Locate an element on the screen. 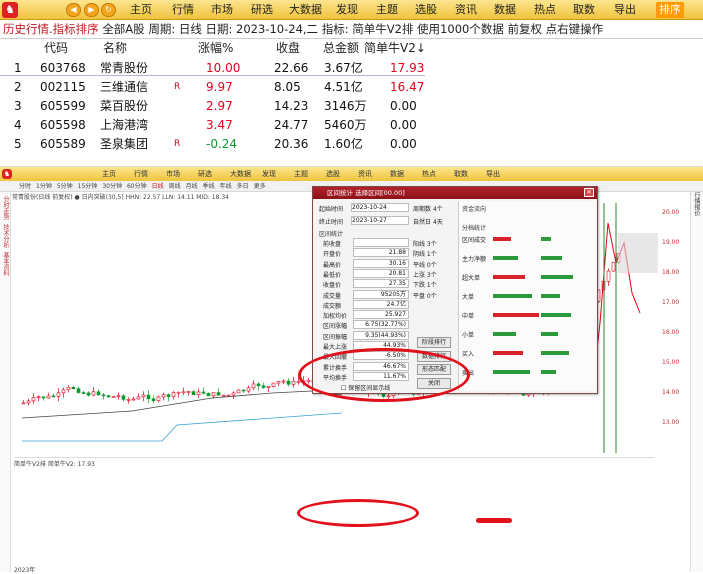 Image resolution: width=703 pixels, height=574 pixels. col-change: 涨幅% is located at coordinates (215, 48).